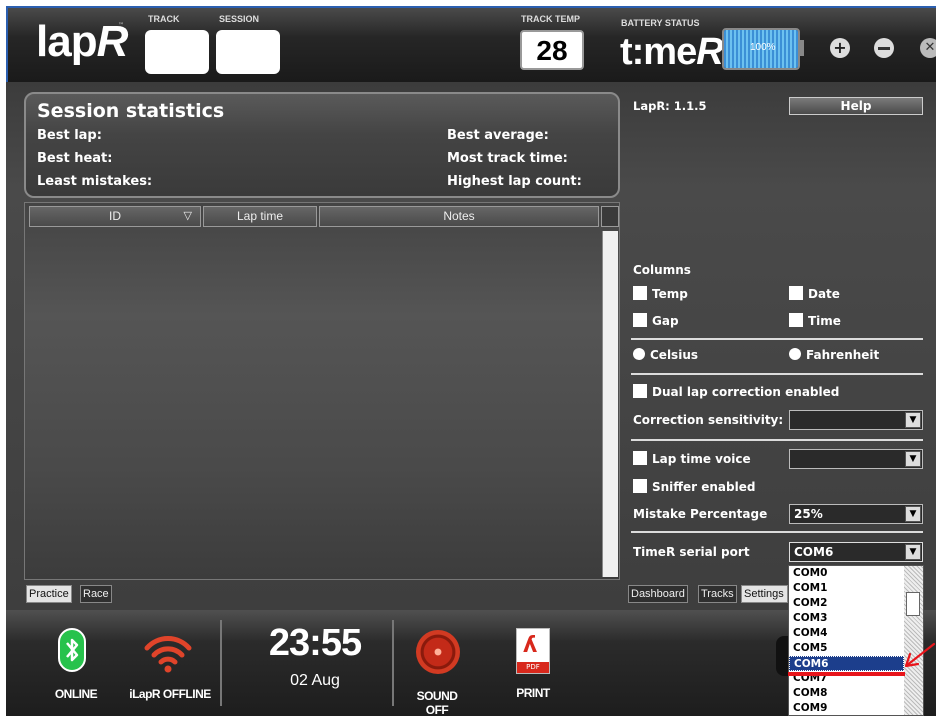 The height and width of the screenshot is (716, 936). Describe the element at coordinates (640, 486) in the screenshot. I see `sniffer-checkbox-box` at that location.